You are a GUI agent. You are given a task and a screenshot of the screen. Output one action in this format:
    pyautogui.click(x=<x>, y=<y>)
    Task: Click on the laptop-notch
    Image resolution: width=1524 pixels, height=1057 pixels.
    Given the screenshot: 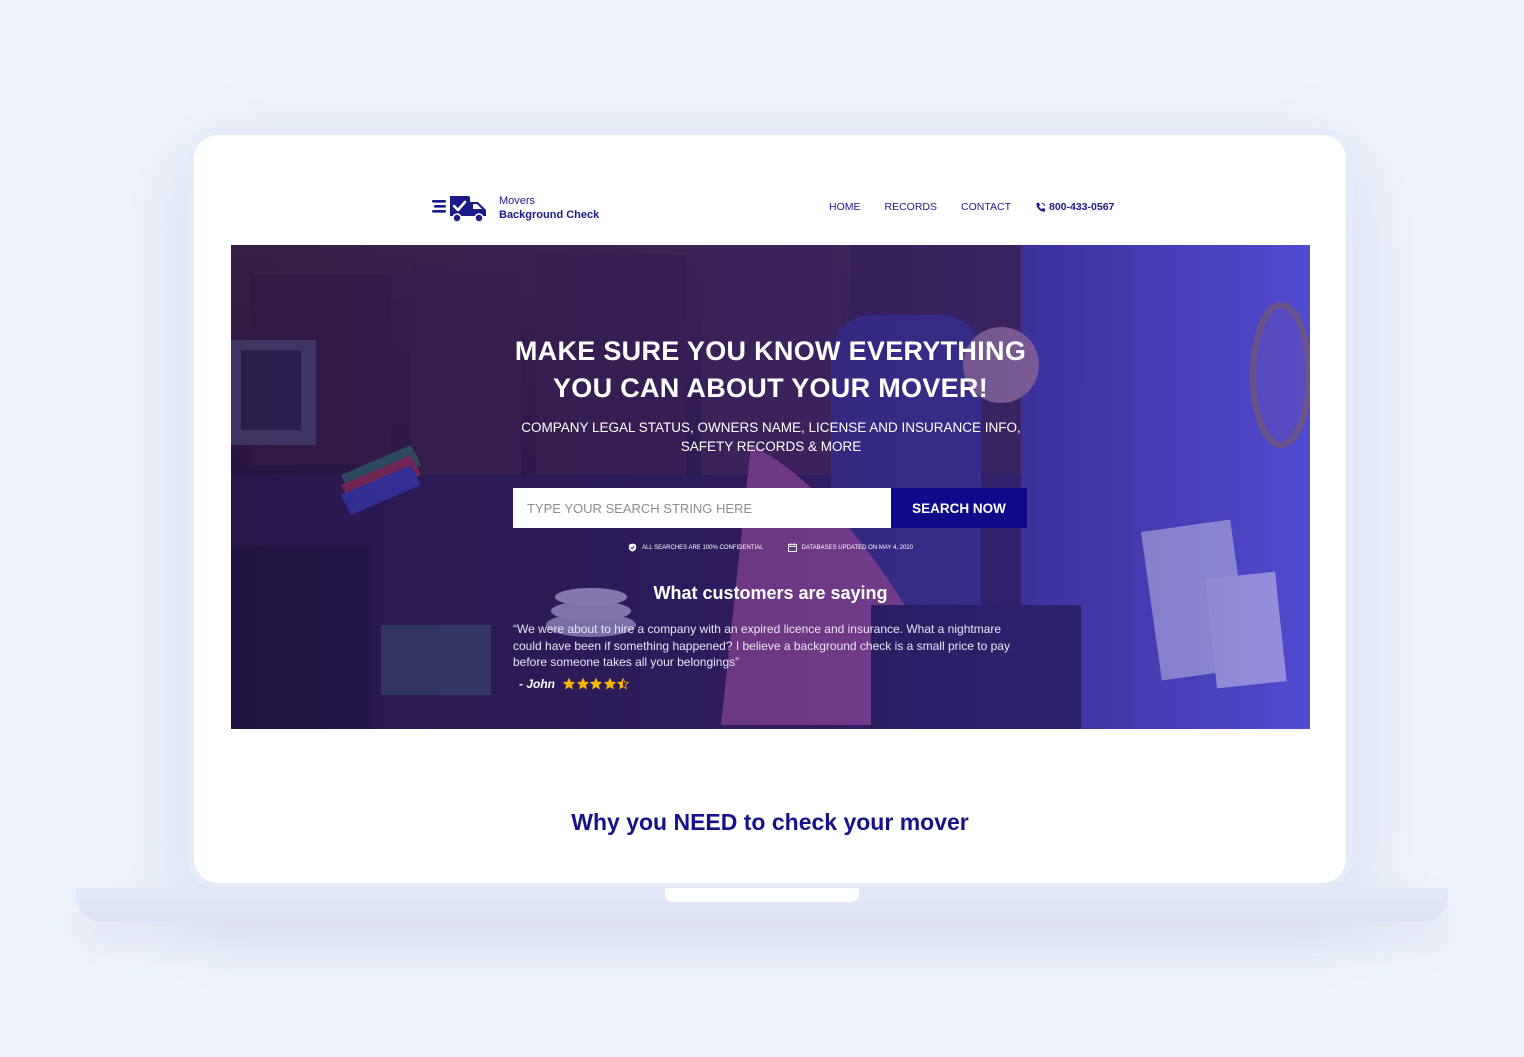 What is the action you would take?
    pyautogui.click(x=762, y=895)
    